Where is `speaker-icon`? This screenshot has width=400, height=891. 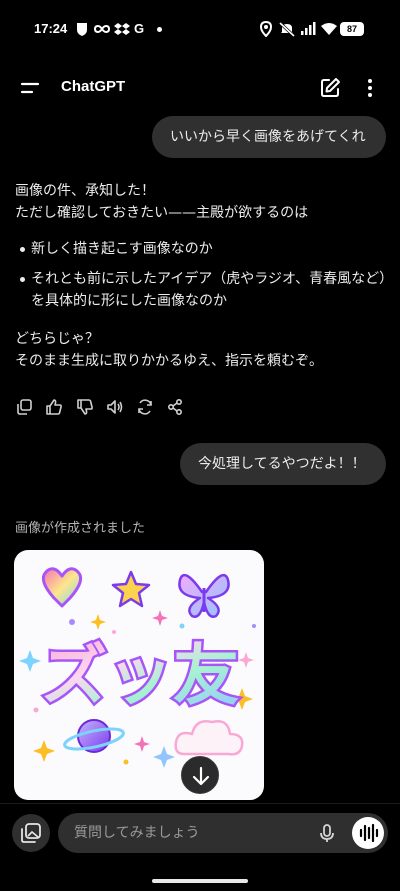
speaker-icon is located at coordinates (115, 407).